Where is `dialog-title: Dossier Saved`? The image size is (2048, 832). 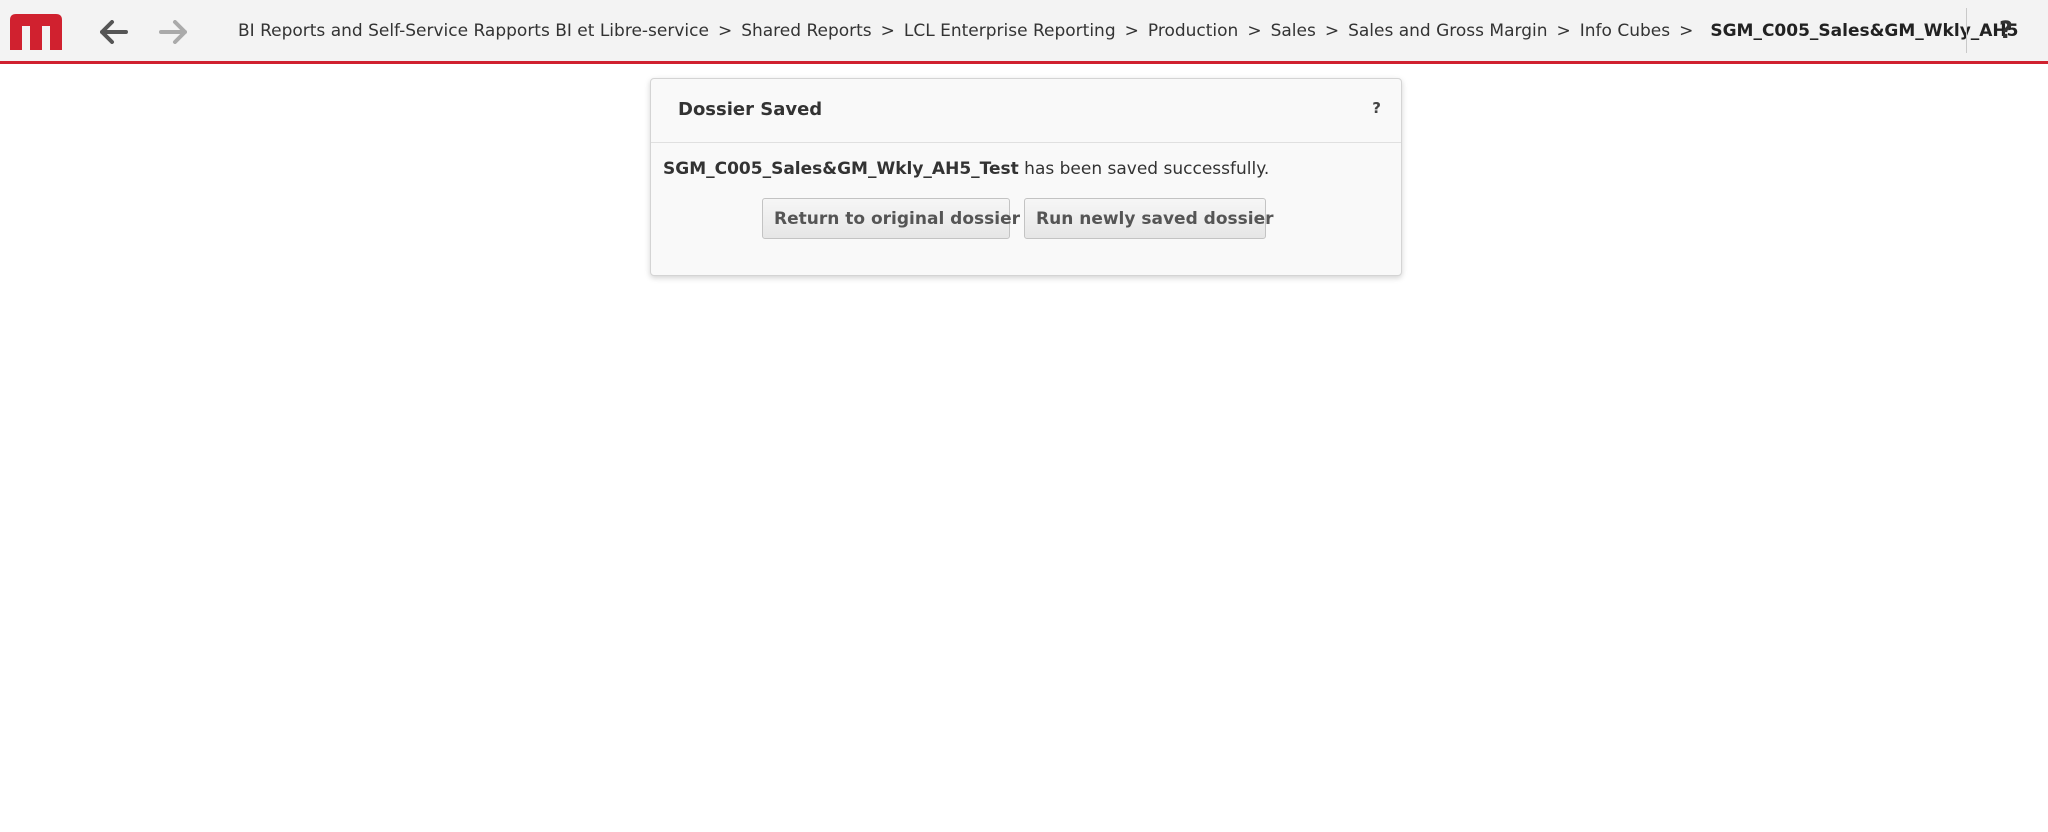 dialog-title: Dossier Saved is located at coordinates (750, 109).